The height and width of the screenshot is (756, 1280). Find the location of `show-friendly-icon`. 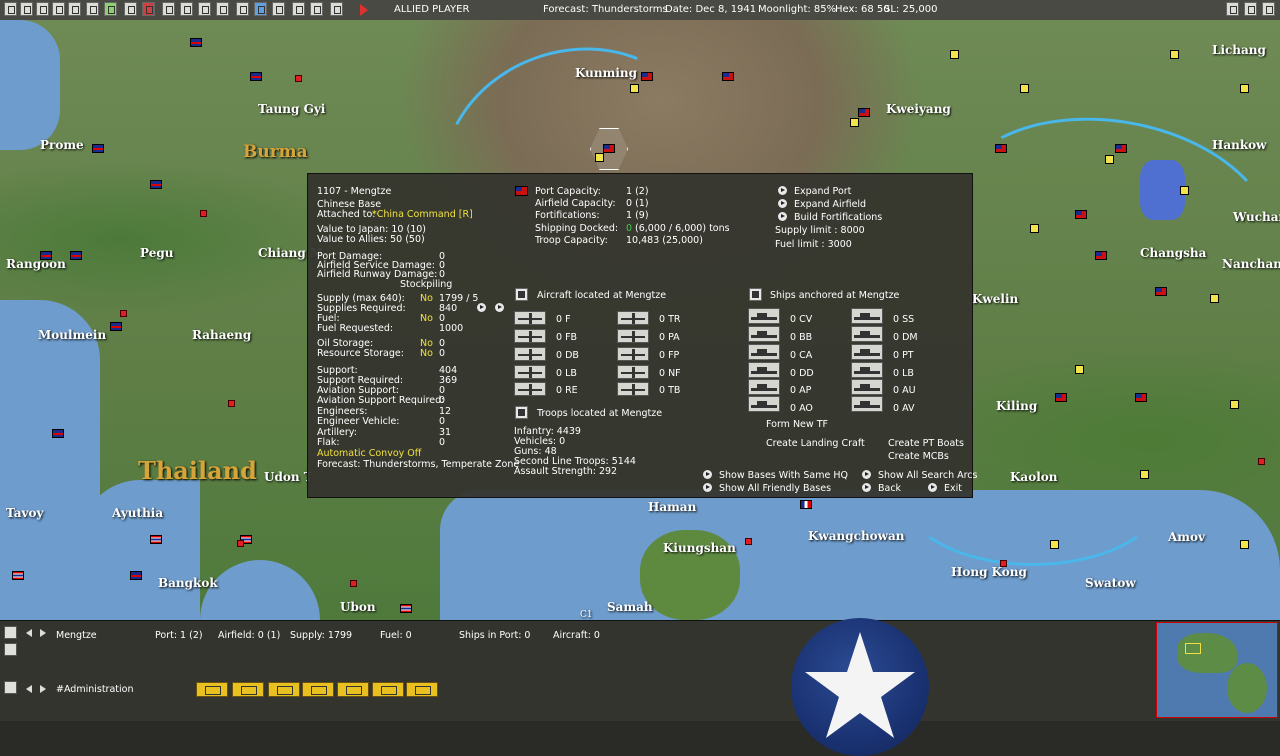

show-friendly-icon is located at coordinates (707, 487).